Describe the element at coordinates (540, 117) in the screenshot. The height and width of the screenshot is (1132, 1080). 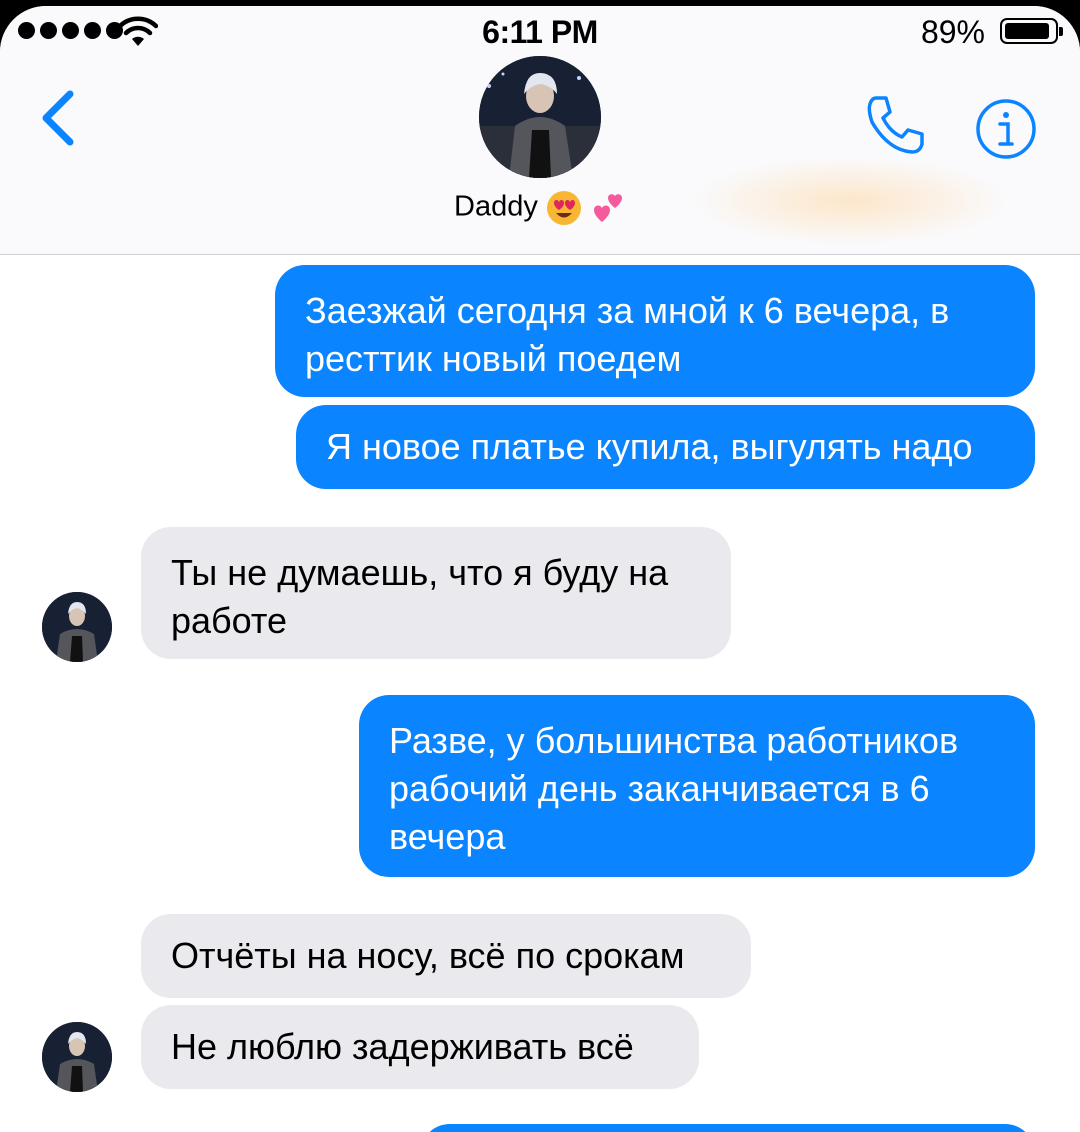
I see `contact-avatar` at that location.